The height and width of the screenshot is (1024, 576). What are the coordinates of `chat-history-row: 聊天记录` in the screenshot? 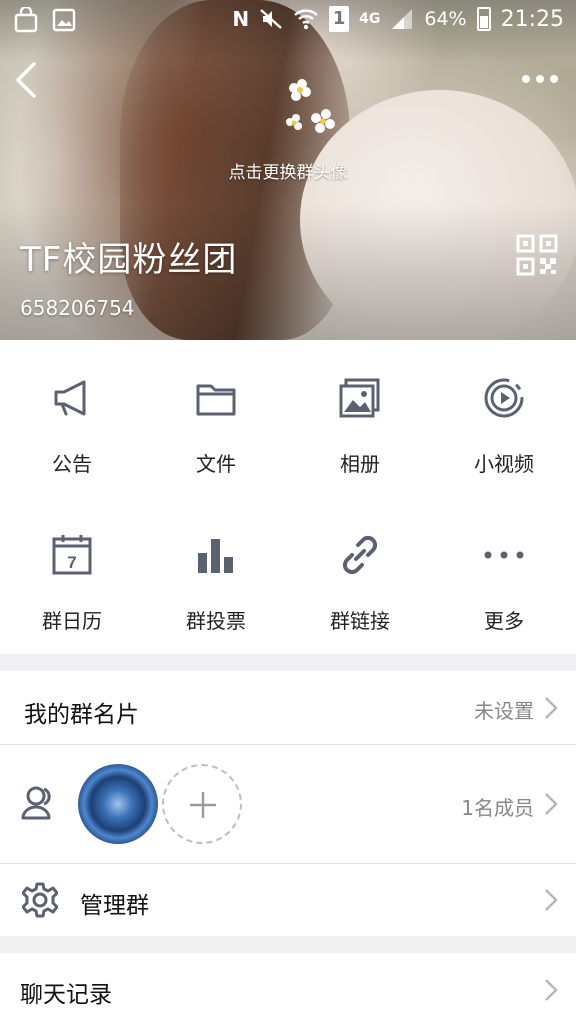 It's located at (288, 988).